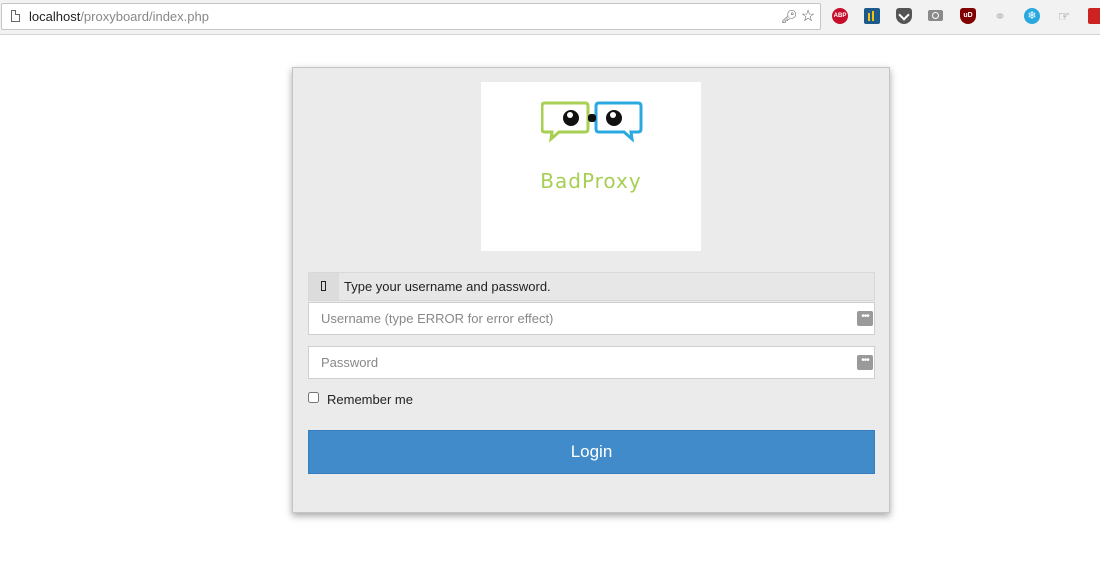 The width and height of the screenshot is (1100, 564). I want to click on red-extension-icon, so click(1094, 16).